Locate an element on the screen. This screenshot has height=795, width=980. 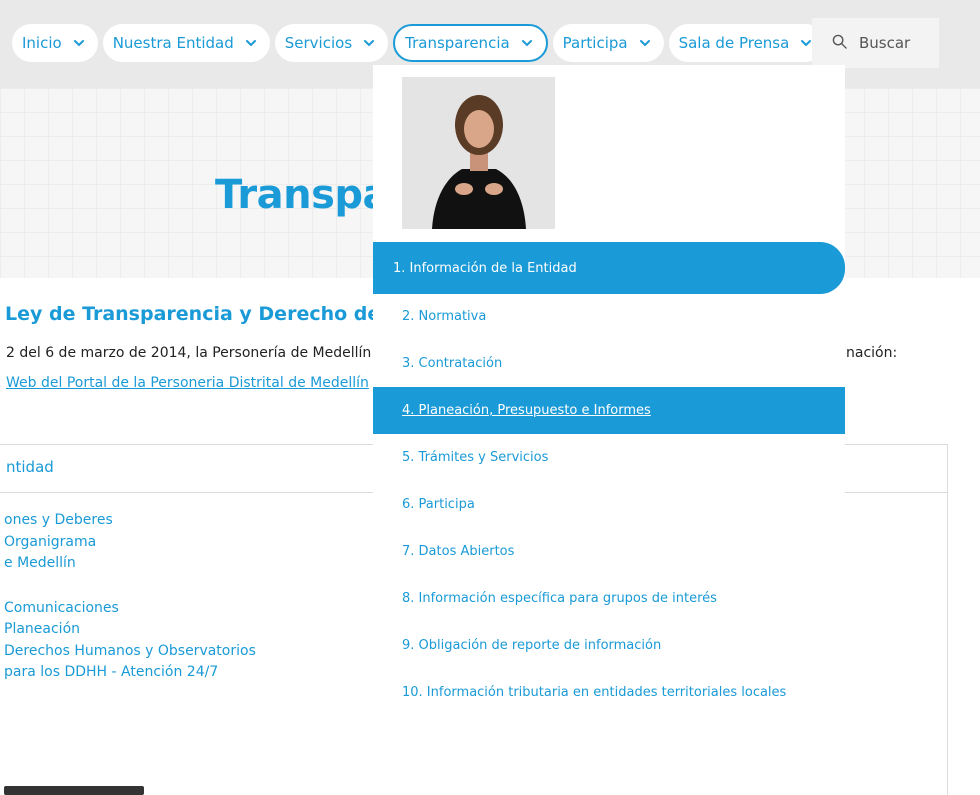
list-item: e Medellín is located at coordinates (188, 564).